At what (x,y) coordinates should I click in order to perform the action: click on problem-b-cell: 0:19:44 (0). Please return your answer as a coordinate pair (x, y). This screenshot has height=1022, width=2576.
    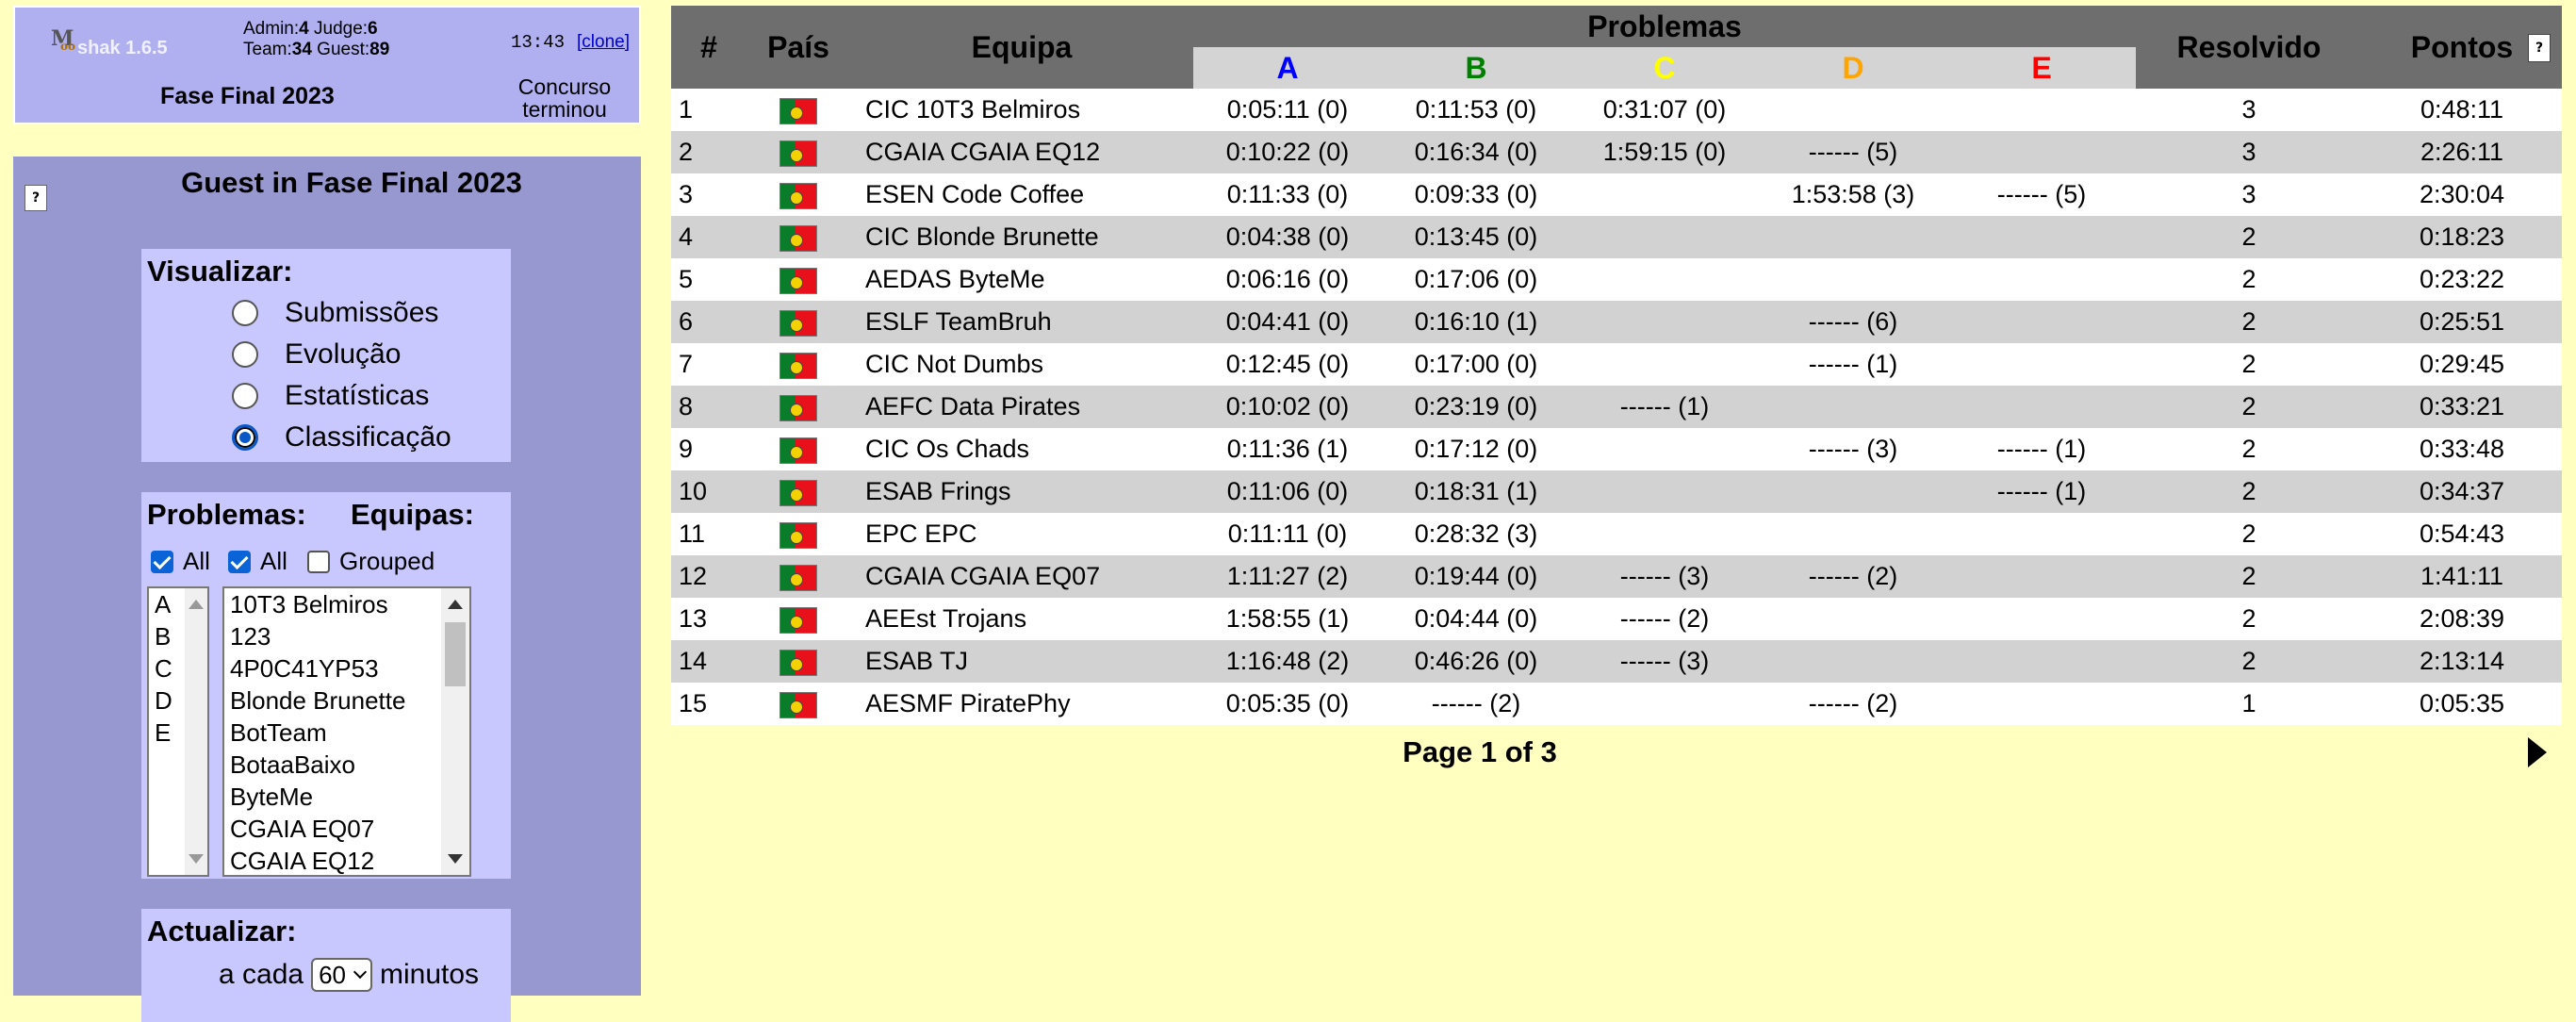
    Looking at the image, I should click on (1476, 576).